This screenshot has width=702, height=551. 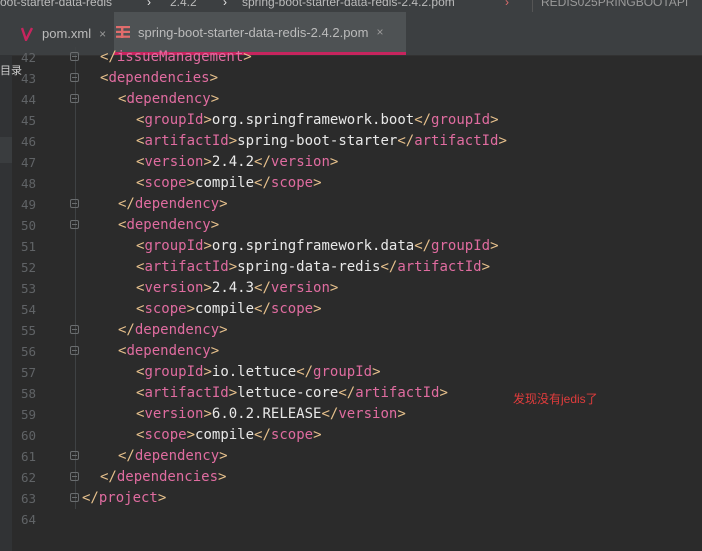 What do you see at coordinates (351, 498) in the screenshot?
I see `code-line: 63 </project>` at bounding box center [351, 498].